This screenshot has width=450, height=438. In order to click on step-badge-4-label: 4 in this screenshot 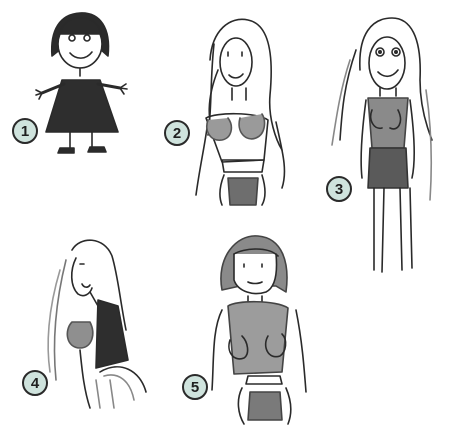, I will do `click(35, 383)`.